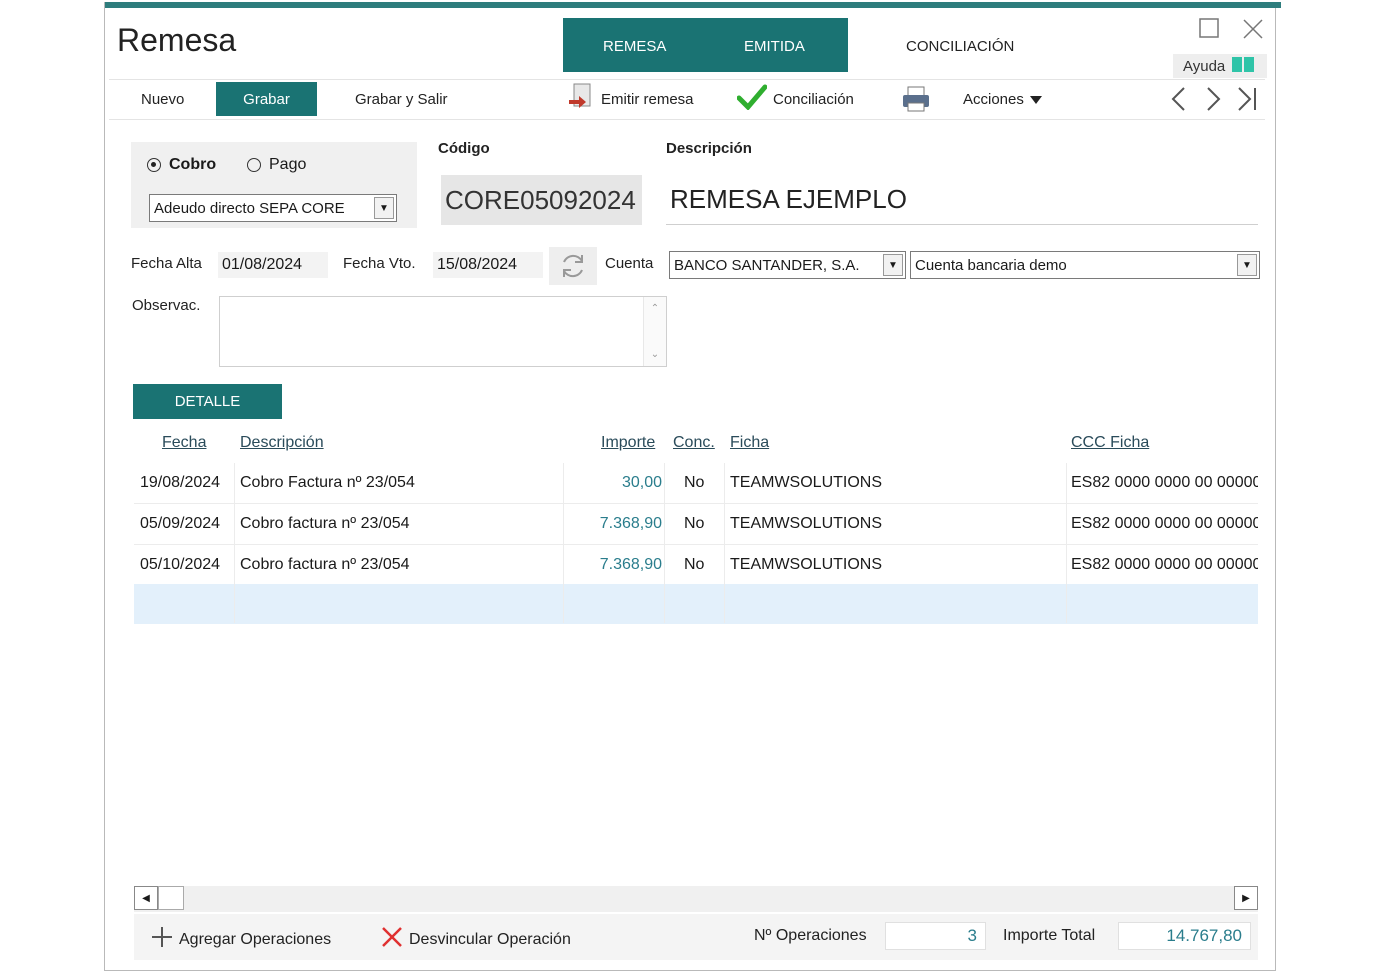  Describe the element at coordinates (488, 265) in the screenshot. I see `fecha-vto-field: 15/08/2024` at that location.